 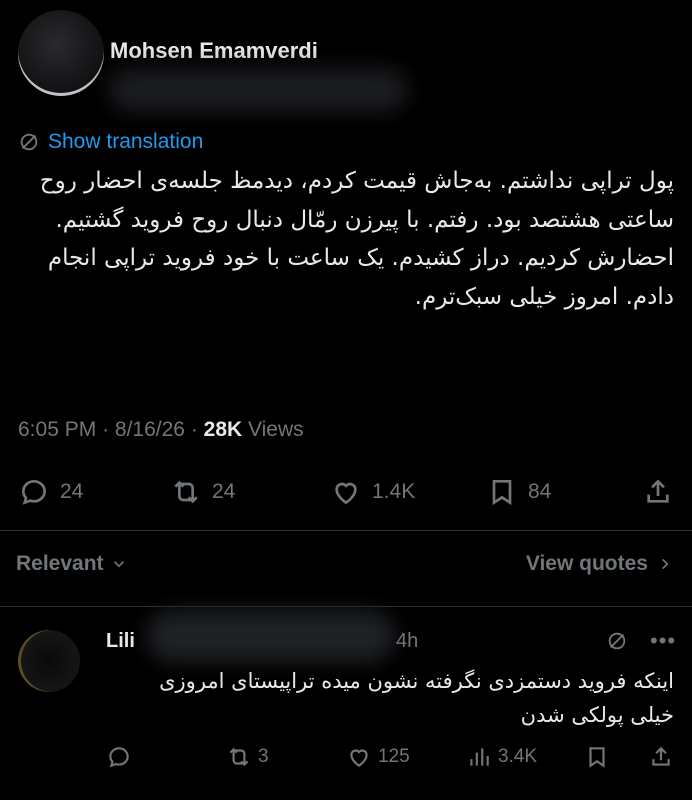 I want to click on tweet-action-bar: 24 24 1.4K 84, so click(x=346, y=494).